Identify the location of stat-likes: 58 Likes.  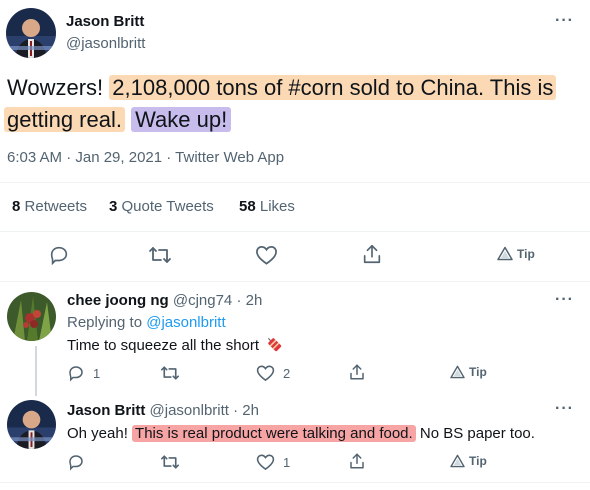
(267, 206).